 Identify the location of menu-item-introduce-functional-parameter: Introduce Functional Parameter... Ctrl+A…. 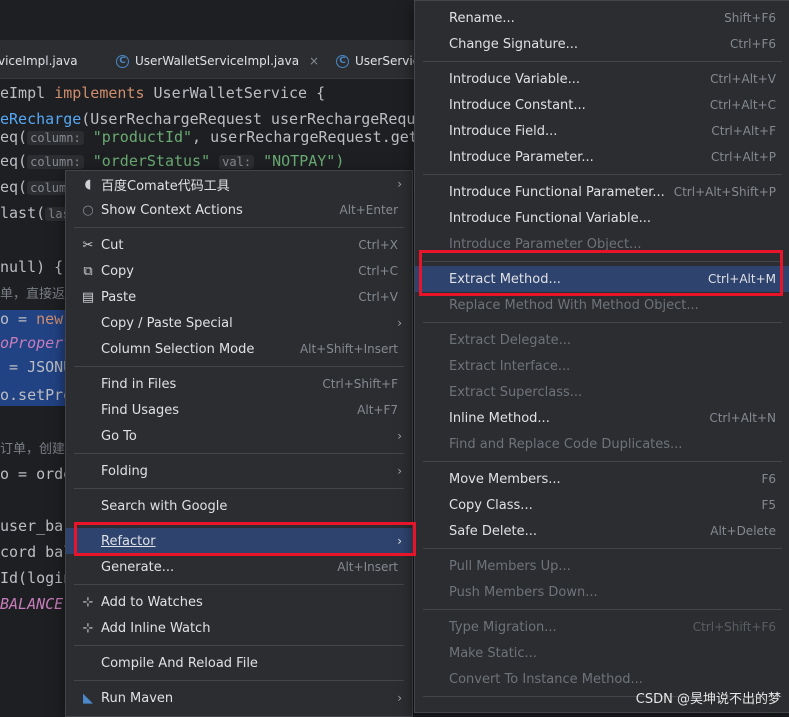
(602, 192).